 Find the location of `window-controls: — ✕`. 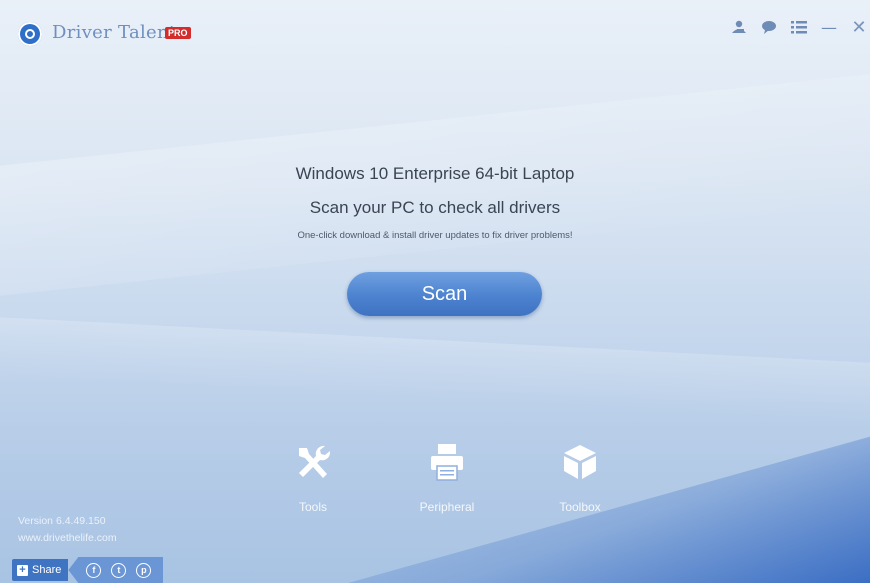

window-controls: — ✕ is located at coordinates (799, 27).